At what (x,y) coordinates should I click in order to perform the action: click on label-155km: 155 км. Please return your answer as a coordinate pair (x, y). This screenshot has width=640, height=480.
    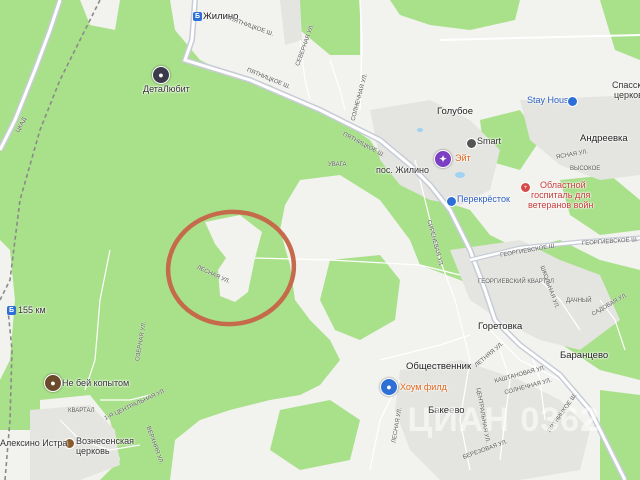
    Looking at the image, I should click on (32, 310).